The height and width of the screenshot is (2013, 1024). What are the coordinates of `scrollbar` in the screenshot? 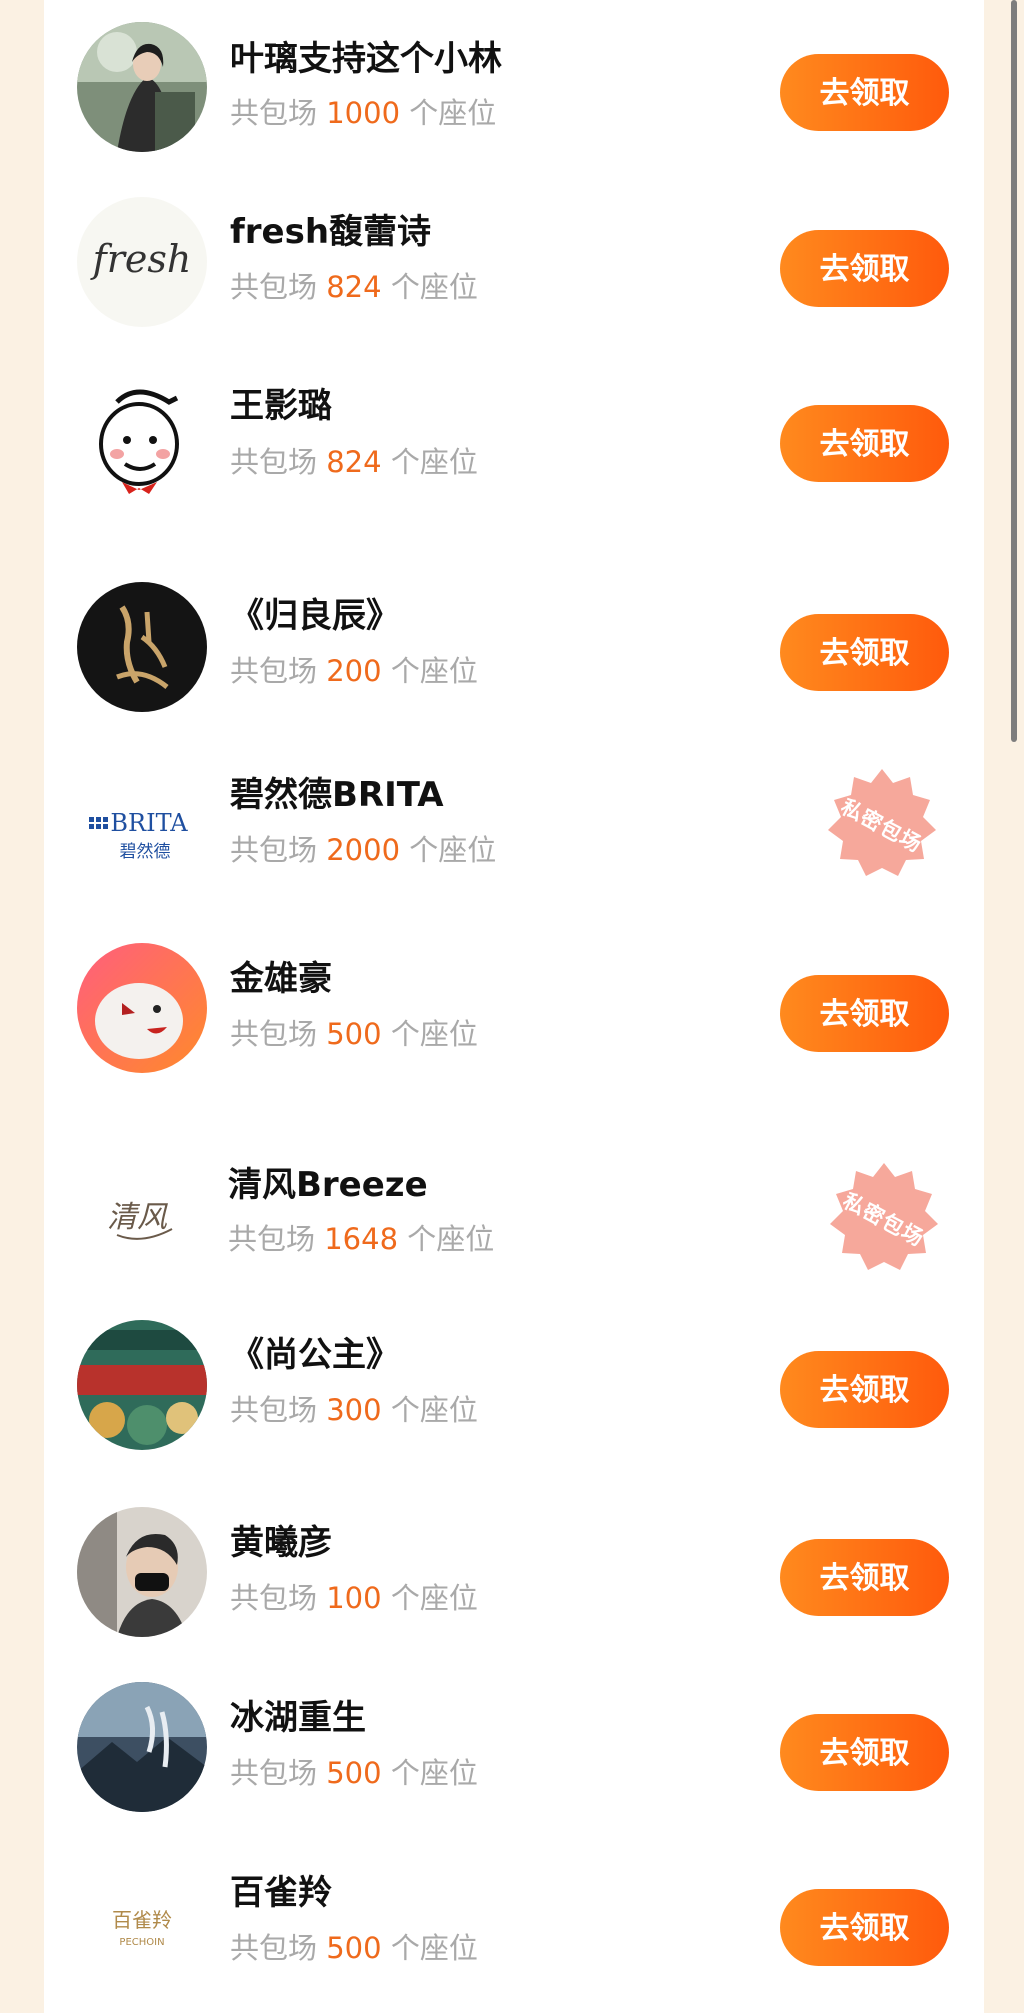 It's located at (1014, 371).